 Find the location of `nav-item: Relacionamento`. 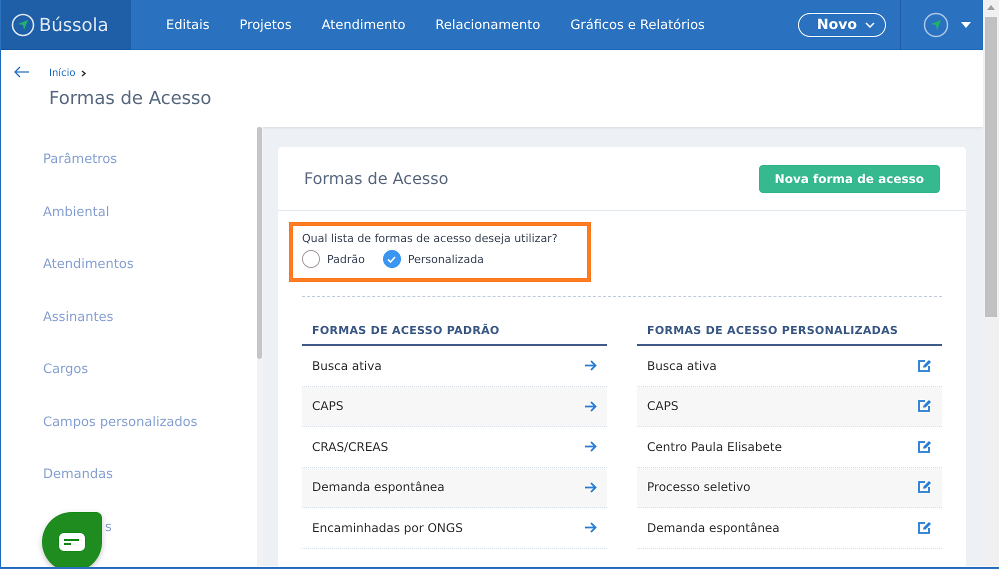

nav-item: Relacionamento is located at coordinates (488, 25).